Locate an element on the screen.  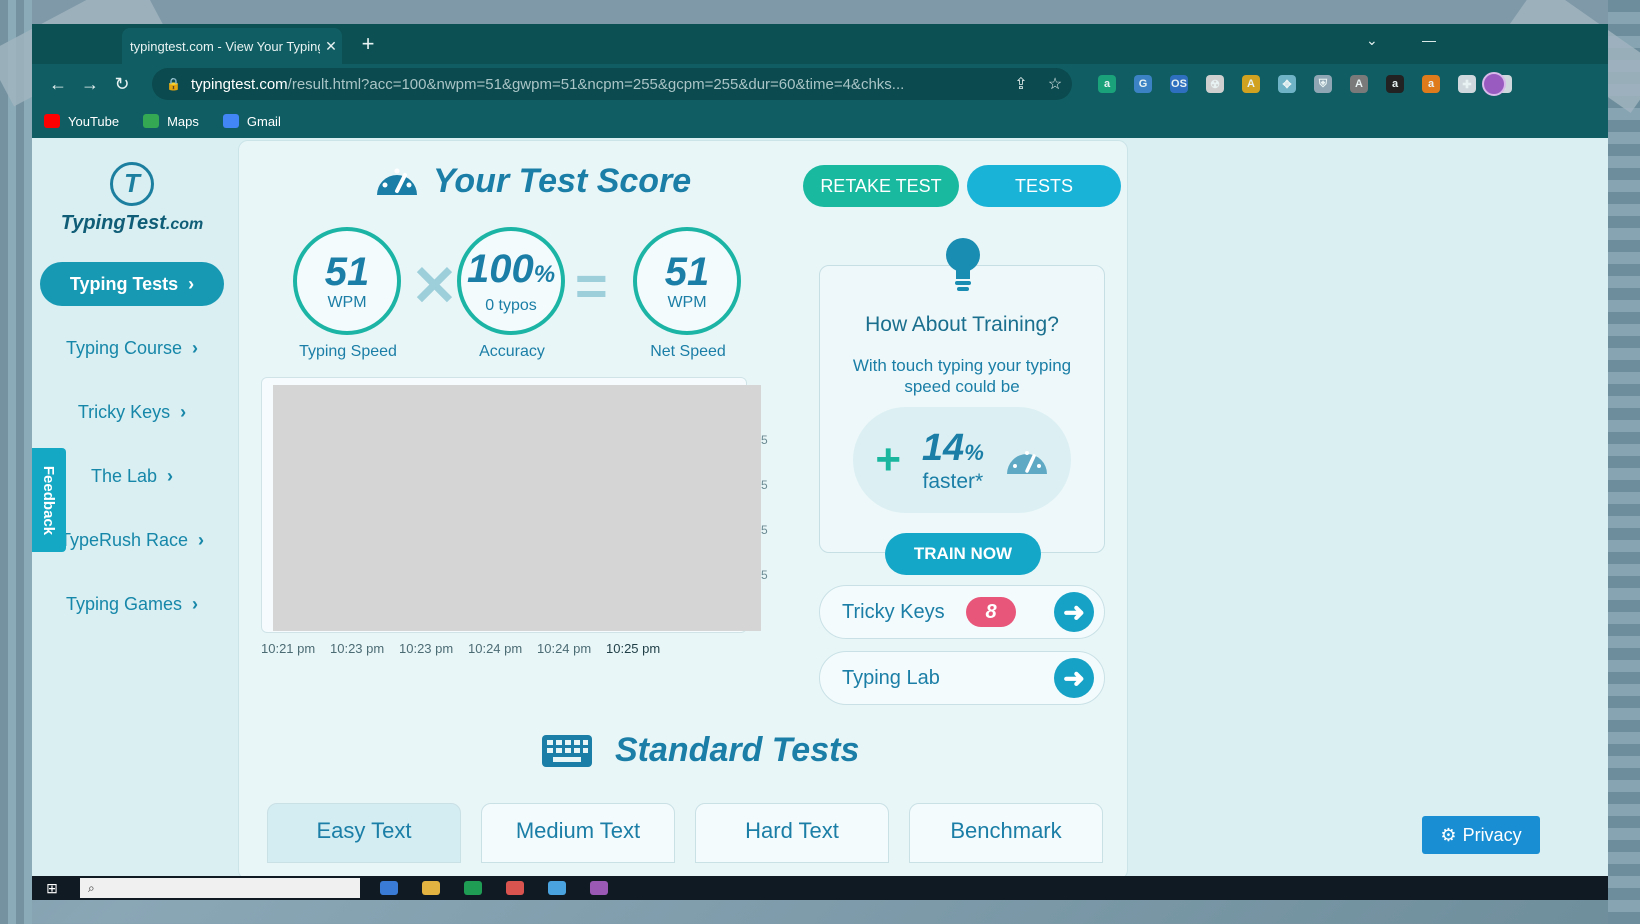
accuracy-ring: 100% 0 typos is located at coordinates (511, 281).